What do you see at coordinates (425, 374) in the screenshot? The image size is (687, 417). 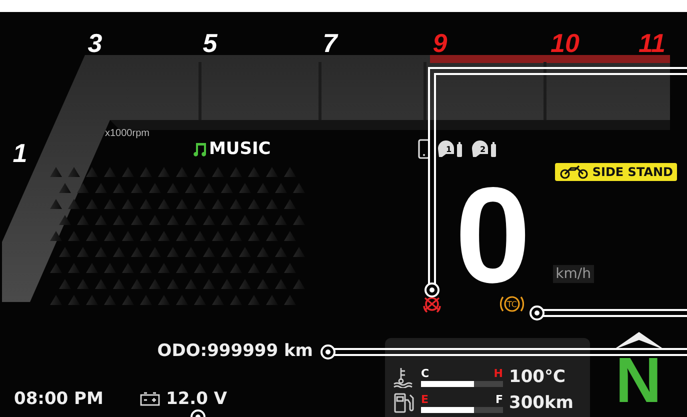 I see `gauge-low-label: C` at bounding box center [425, 374].